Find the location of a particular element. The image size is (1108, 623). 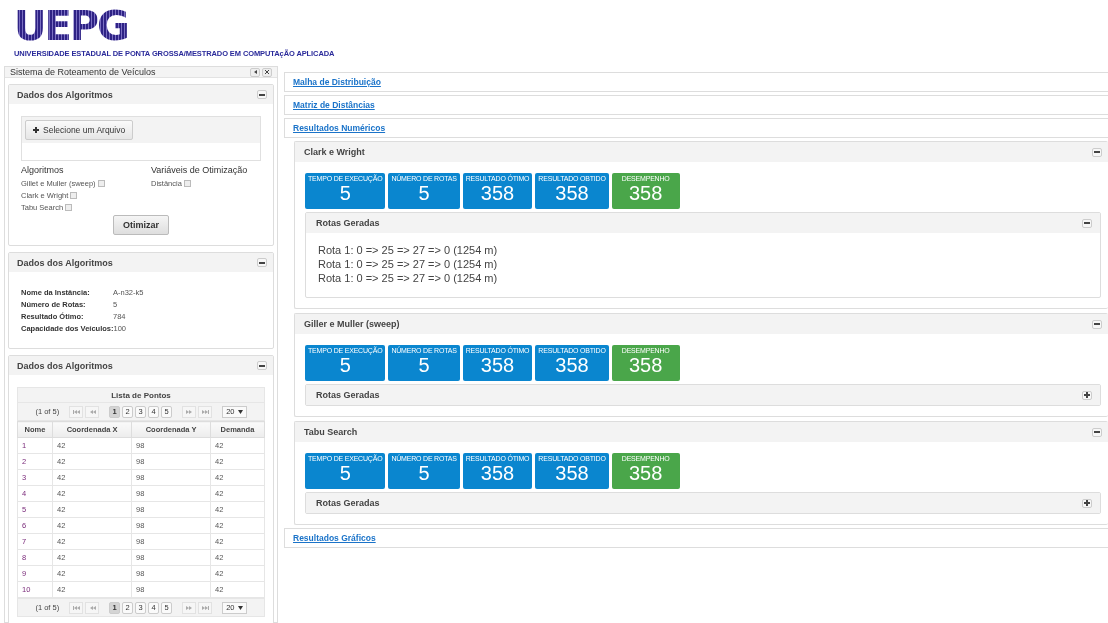

section-label: Algoritmos is located at coordinates (43, 170).